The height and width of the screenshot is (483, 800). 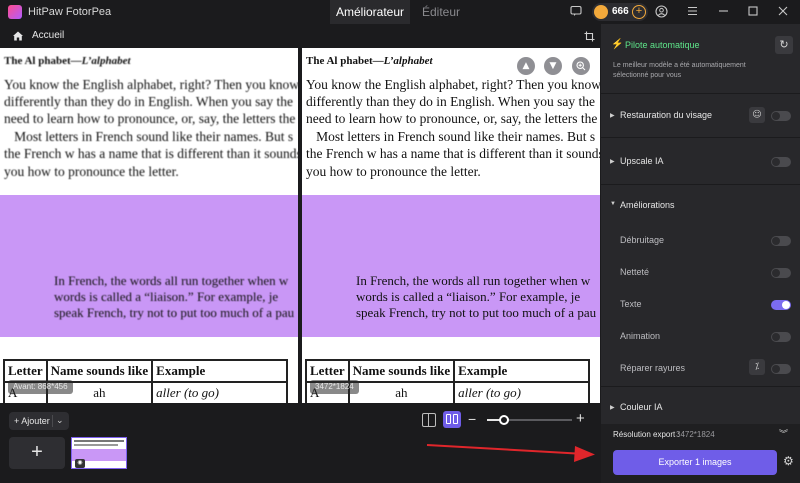 I want to click on home-link: Accueil, so click(x=48, y=35).